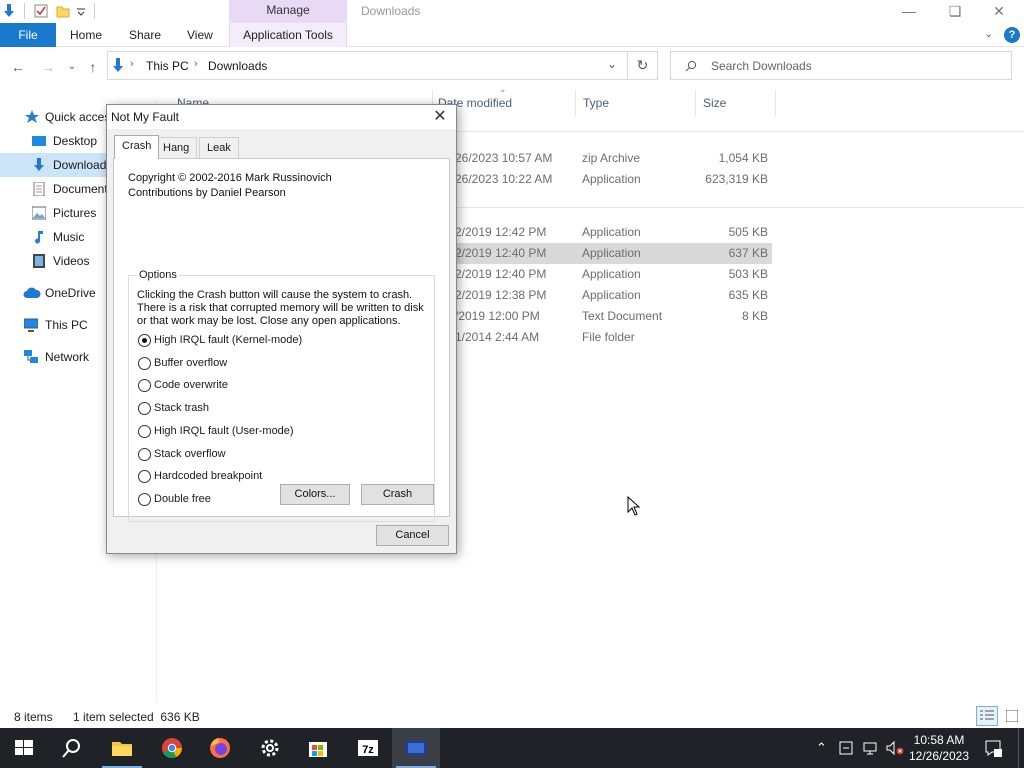 Image resolution: width=1024 pixels, height=768 pixels. I want to click on security-icon, so click(846, 748).